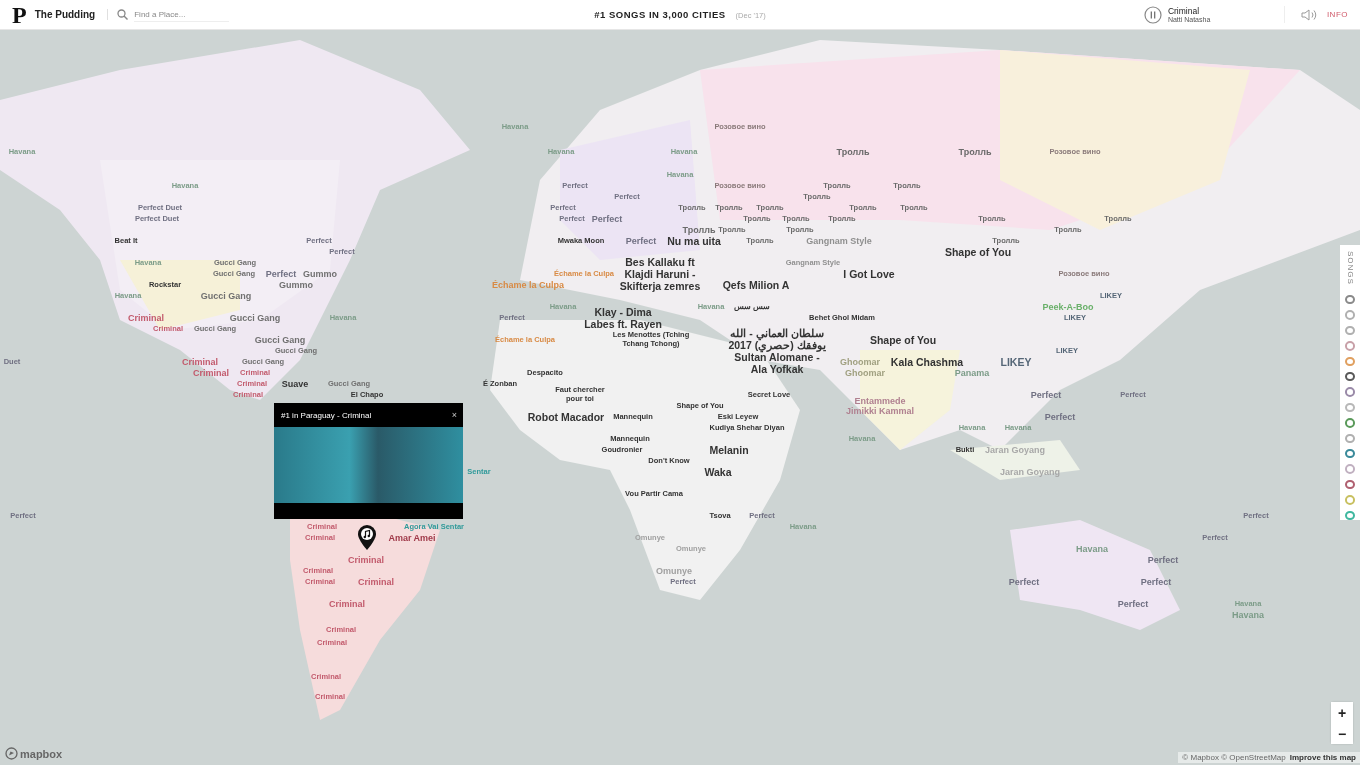 The width and height of the screenshot is (1360, 765). Describe the element at coordinates (972, 373) in the screenshot. I see `song-label: Panama` at that location.